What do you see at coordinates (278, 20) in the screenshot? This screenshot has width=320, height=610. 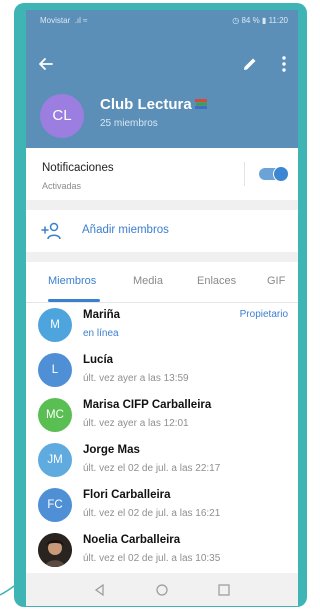 I see `time-label: 11:20` at bounding box center [278, 20].